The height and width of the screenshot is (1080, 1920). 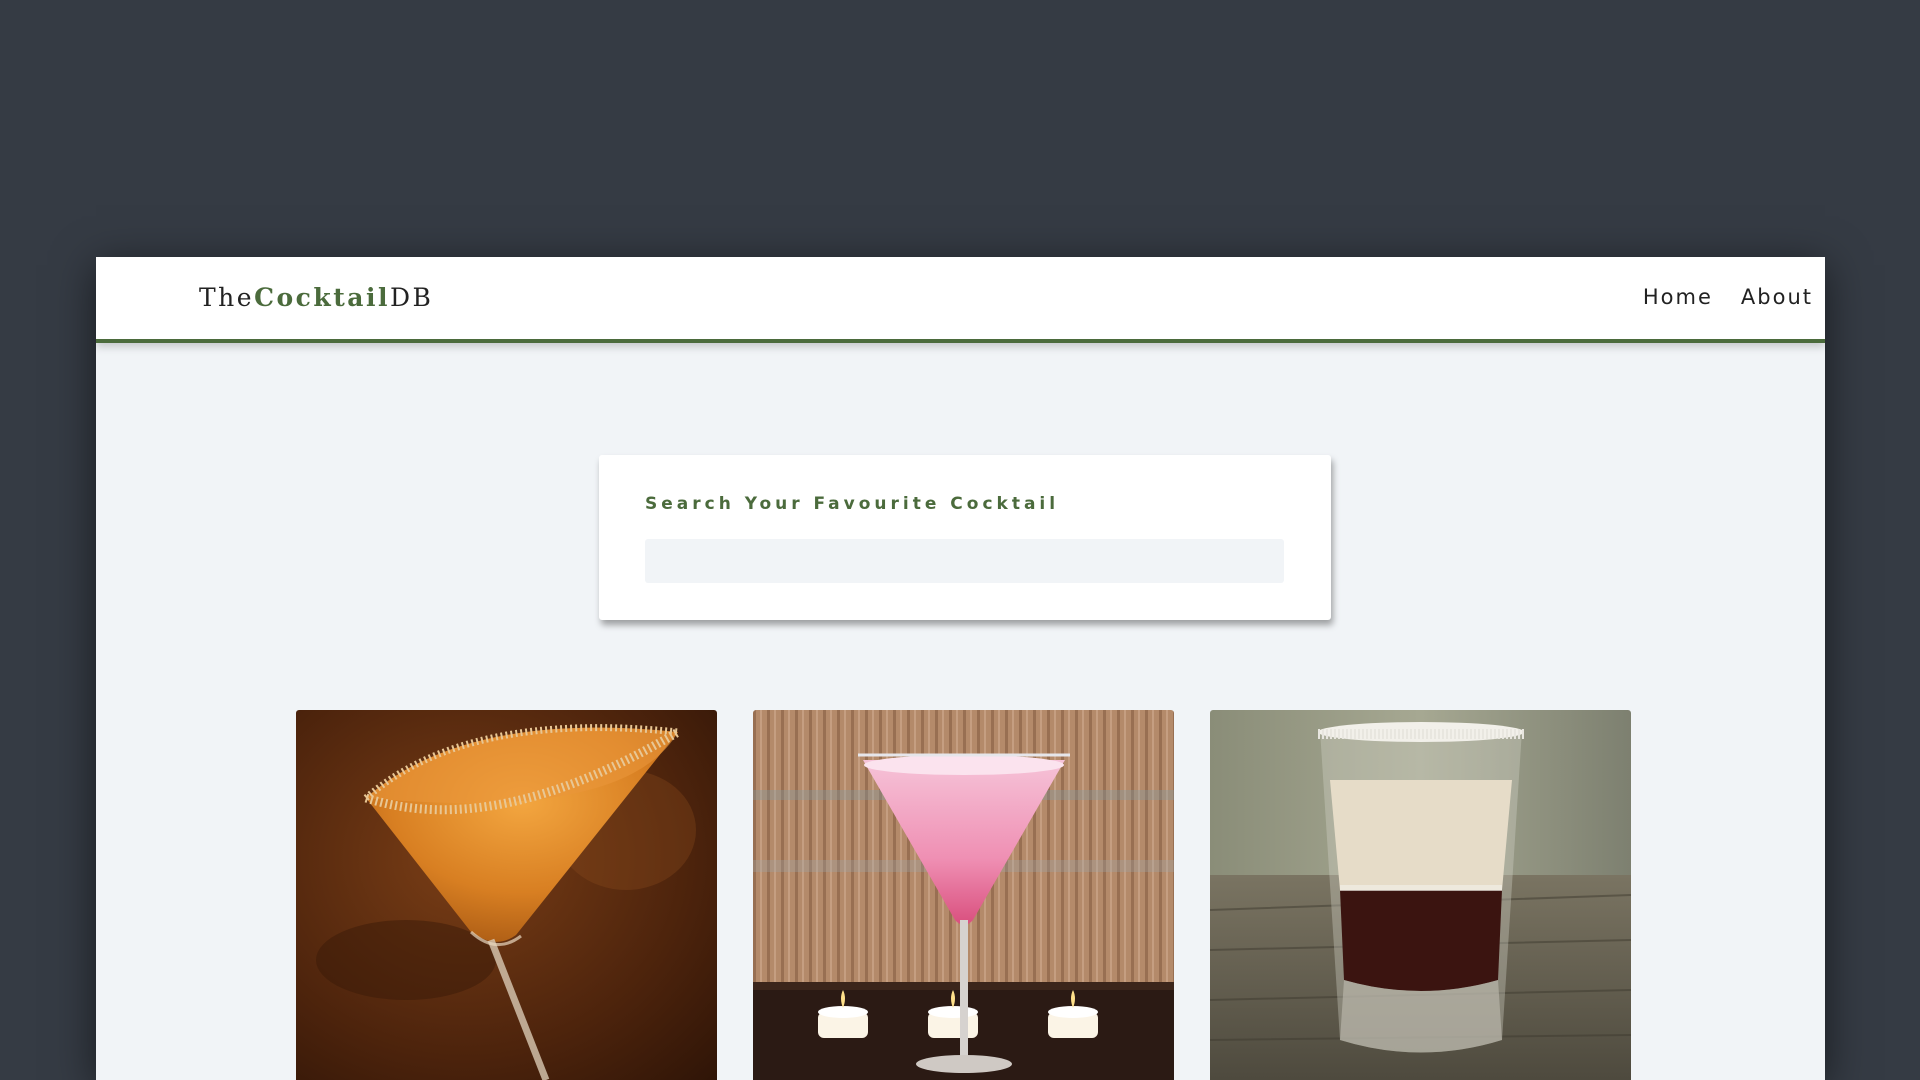 I want to click on search-input, so click(x=964, y=561).